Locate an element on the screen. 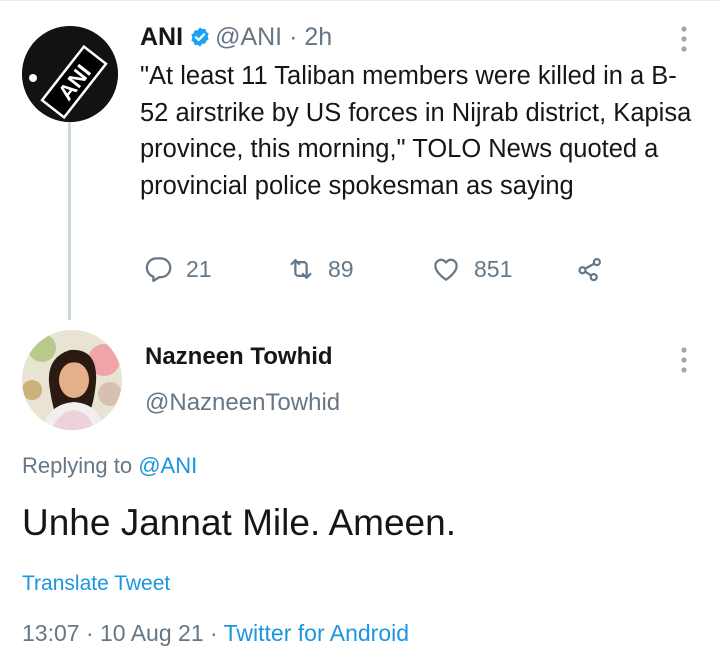 The height and width of the screenshot is (661, 720). retweet-count: 89 is located at coordinates (341, 268).